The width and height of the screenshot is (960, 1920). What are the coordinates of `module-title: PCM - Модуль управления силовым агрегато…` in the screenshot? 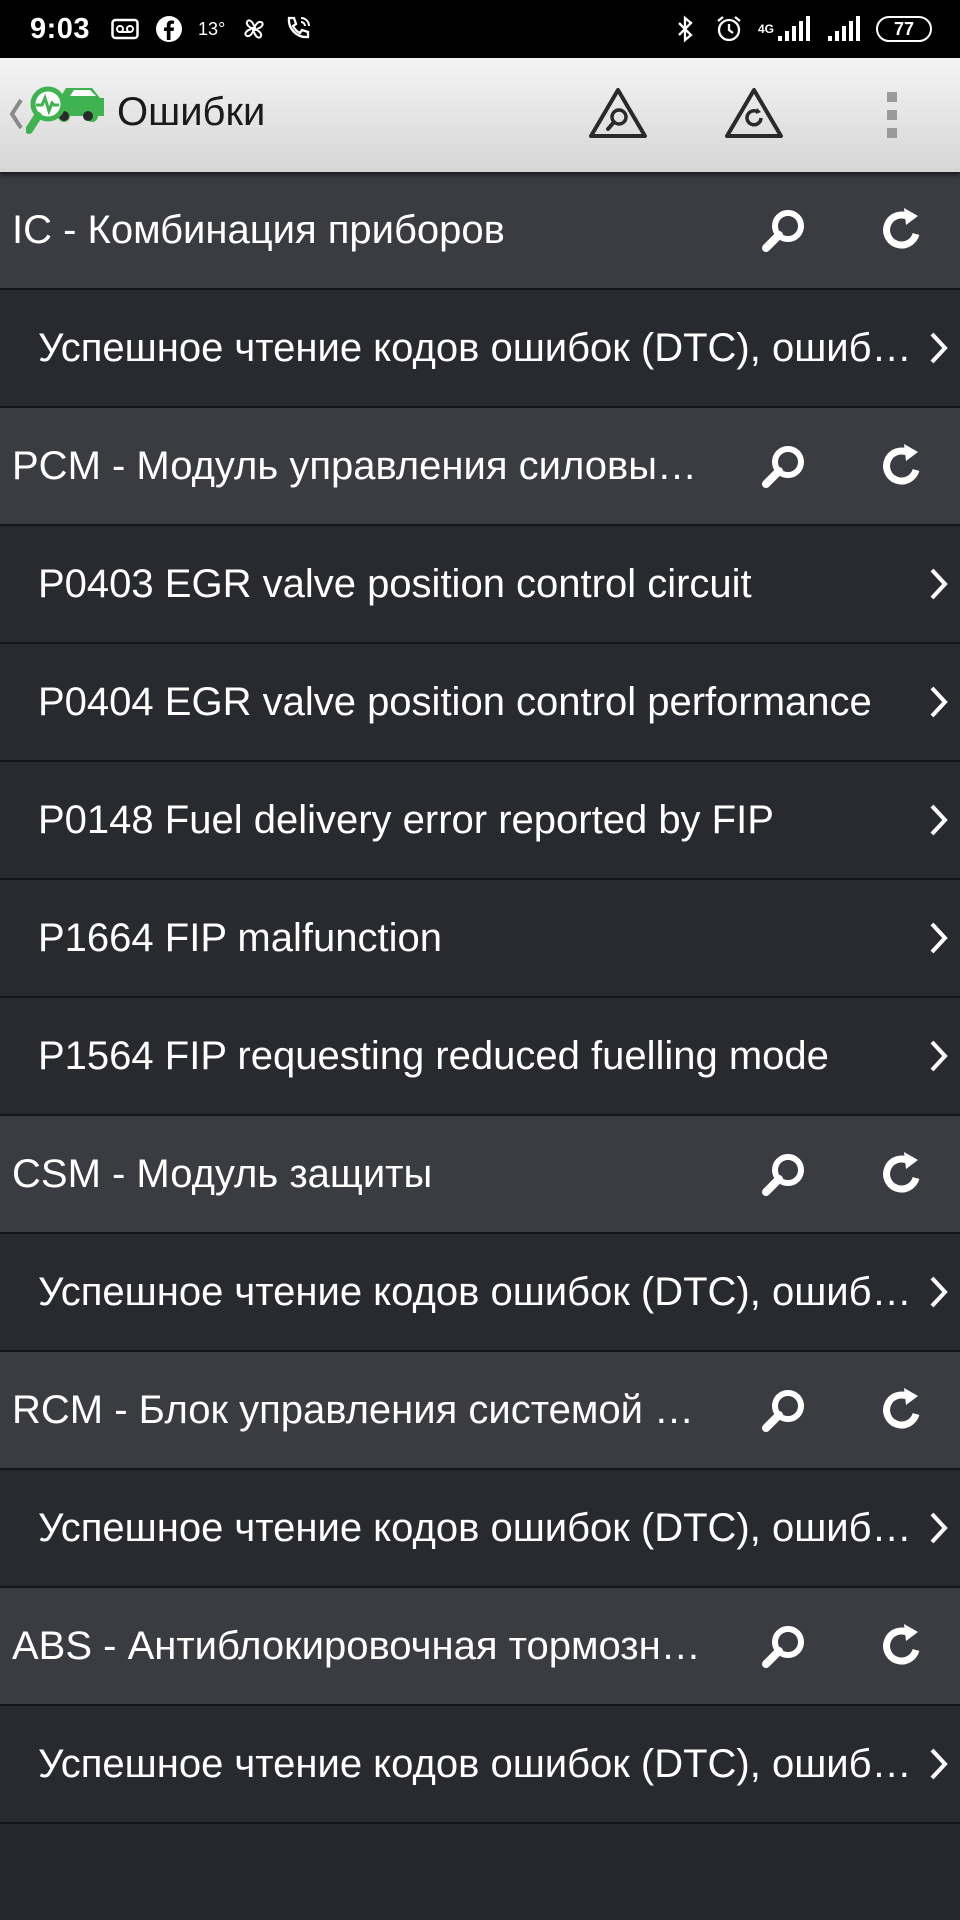 It's located at (362, 465).